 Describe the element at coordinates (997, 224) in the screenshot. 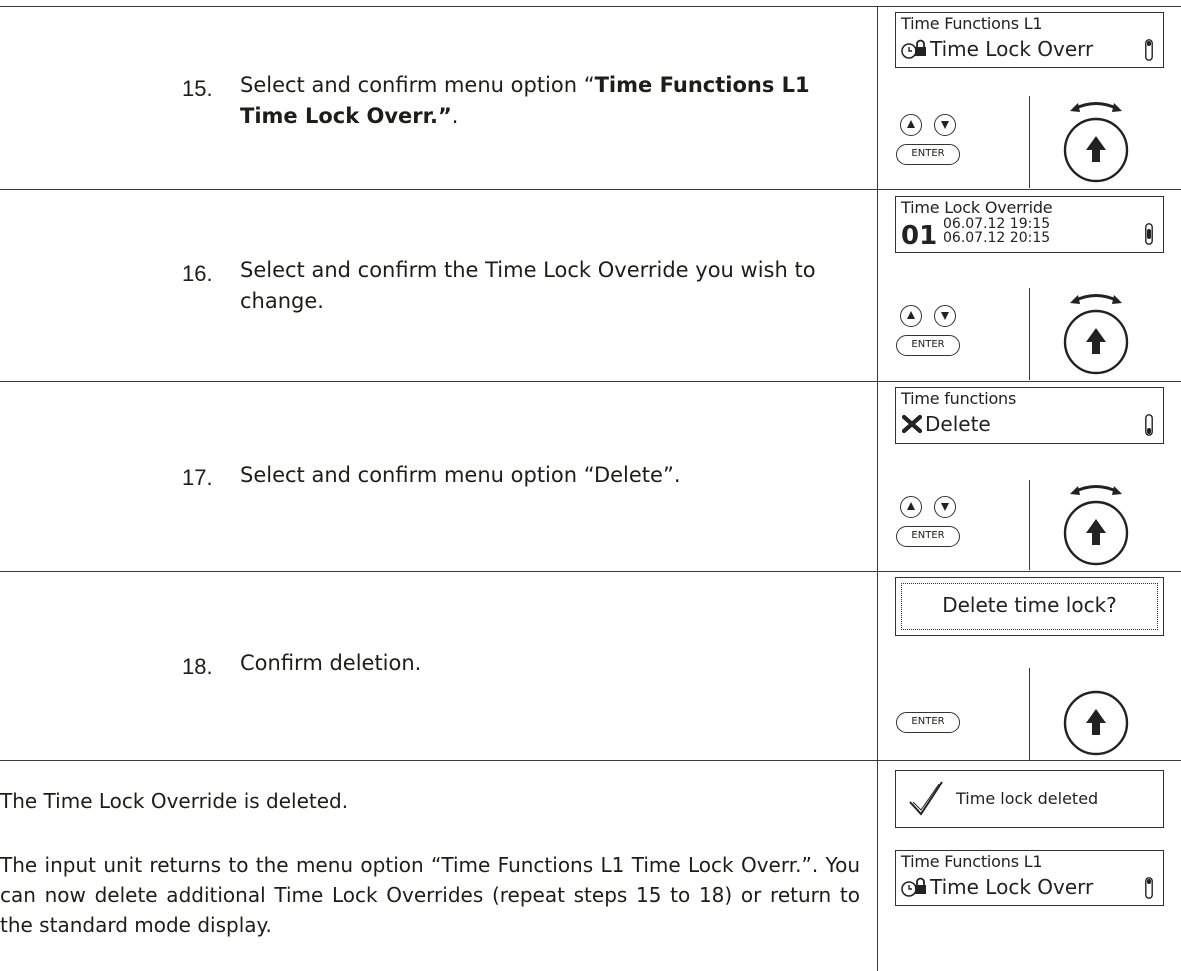

I see `override-start: 06.07.12 19:15` at that location.